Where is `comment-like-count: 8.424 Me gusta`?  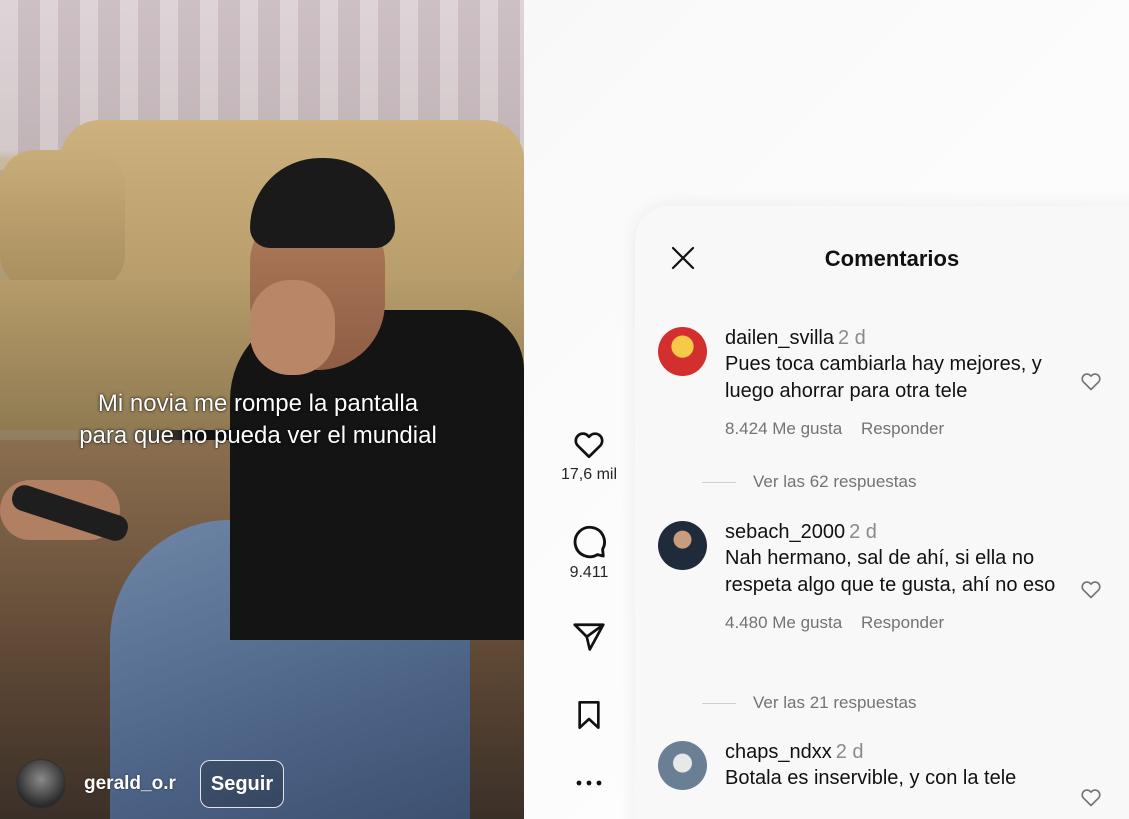
comment-like-count: 8.424 Me gusta is located at coordinates (783, 428).